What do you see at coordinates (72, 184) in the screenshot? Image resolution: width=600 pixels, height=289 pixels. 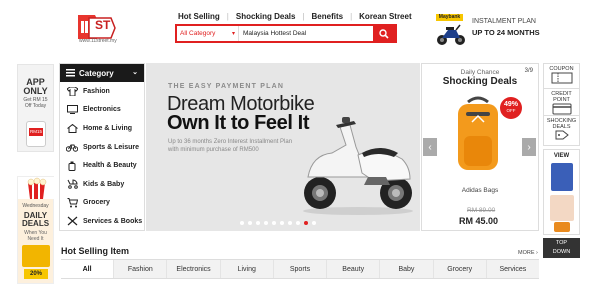 I see `stroller-icon` at bounding box center [72, 184].